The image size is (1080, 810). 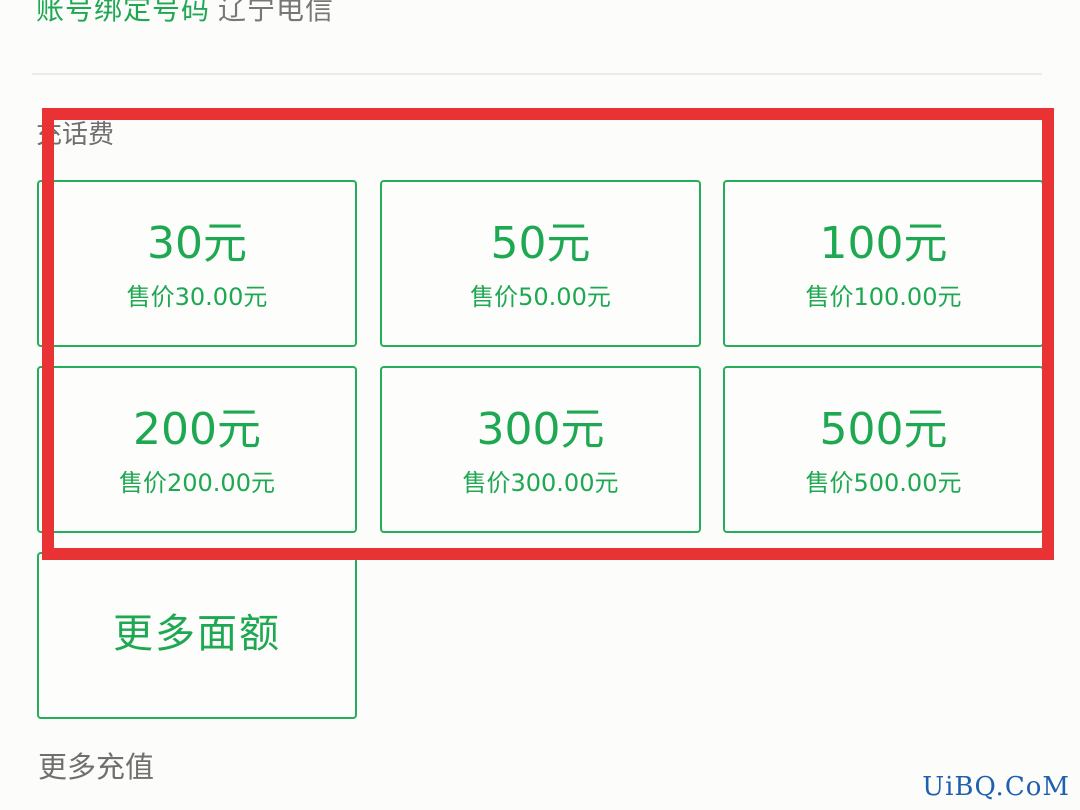 I want to click on recharge-option-100: 100元 售价100.00元, so click(x=883, y=263).